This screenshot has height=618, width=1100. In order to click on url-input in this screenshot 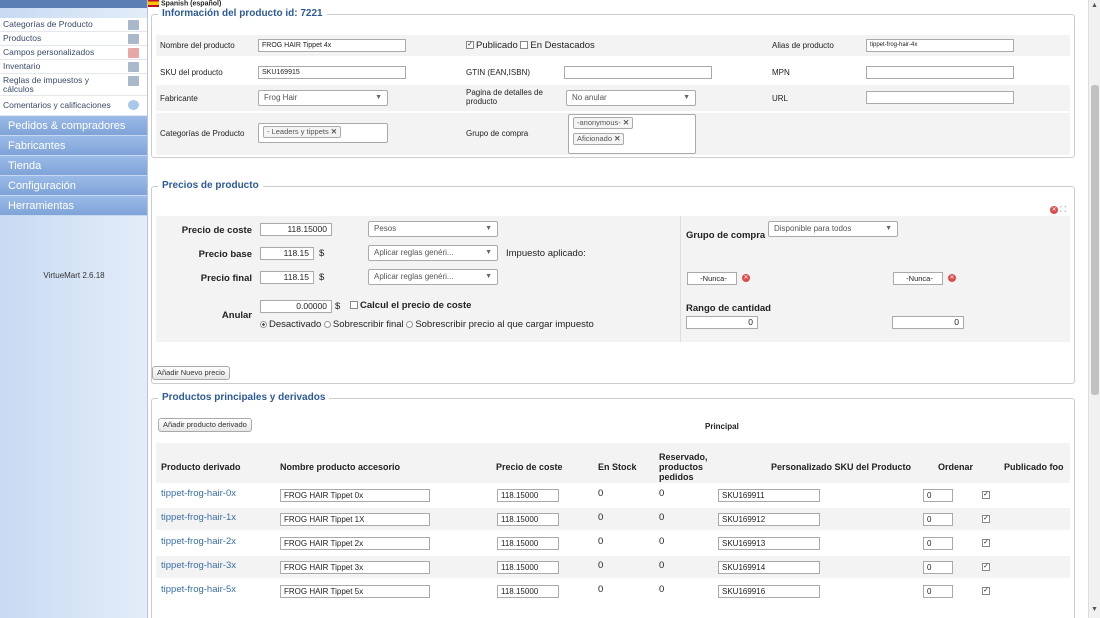, I will do `click(940, 97)`.